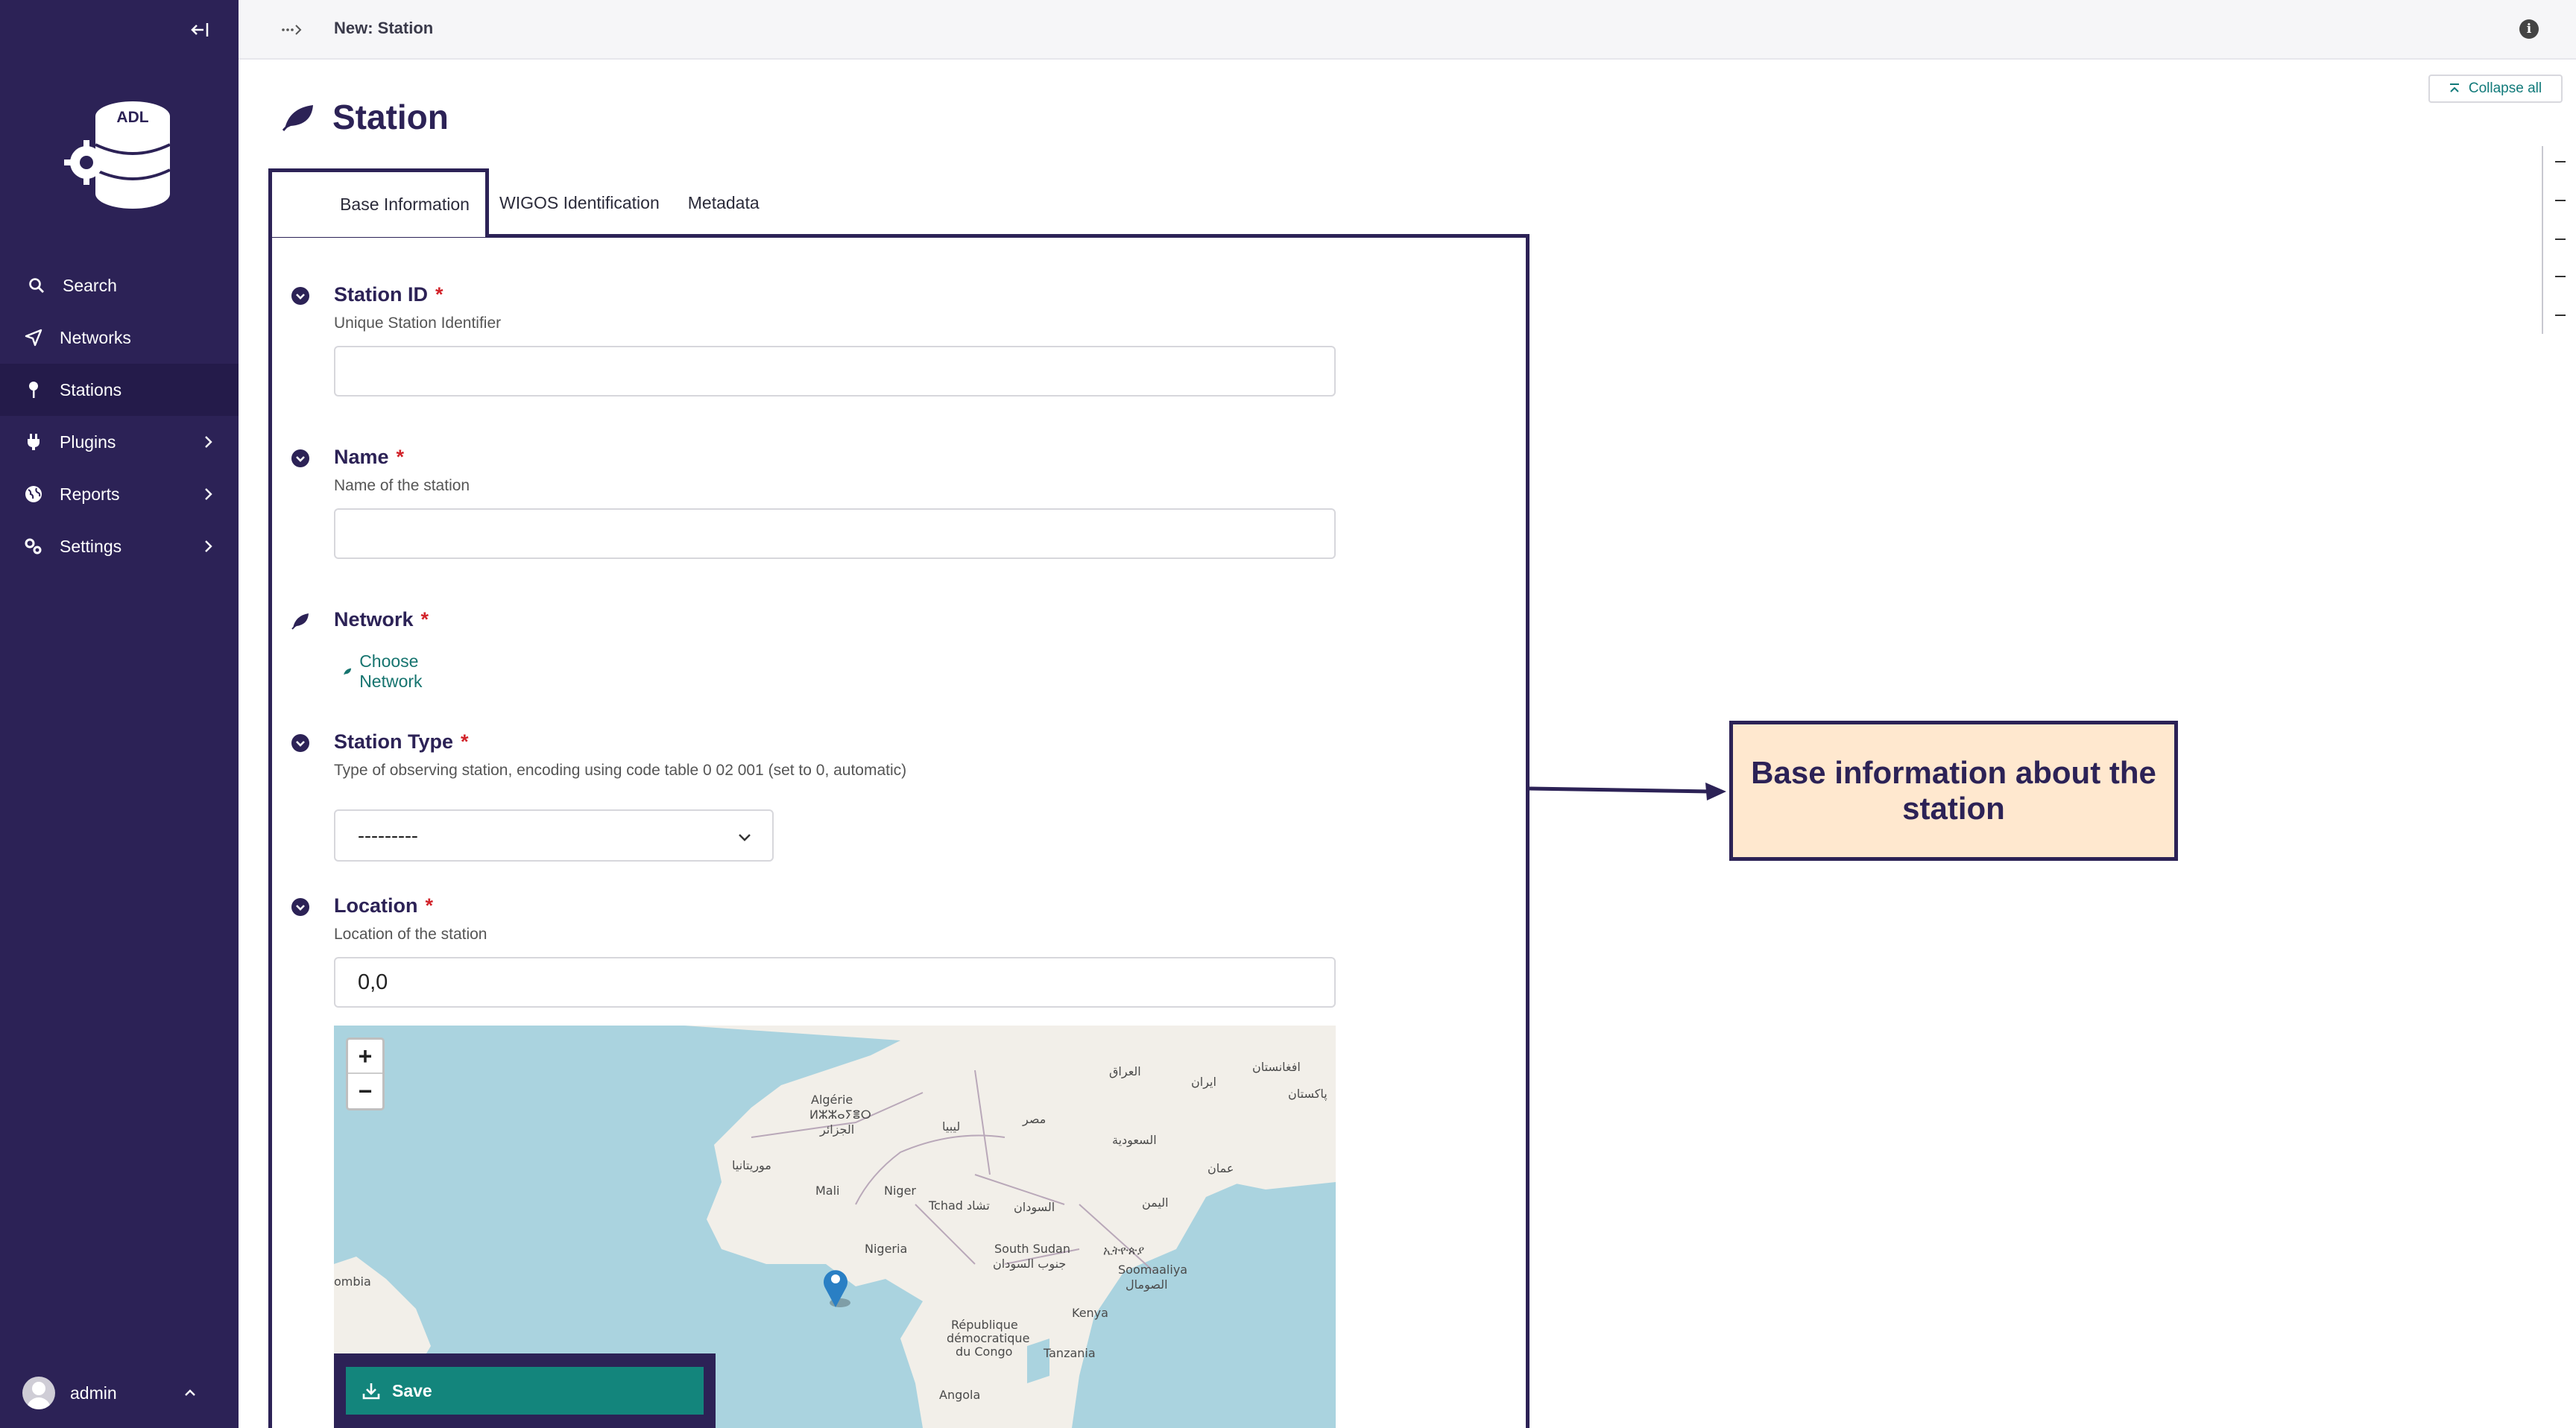 The width and height of the screenshot is (2576, 1428). I want to click on field-help: Location of the station, so click(411, 934).